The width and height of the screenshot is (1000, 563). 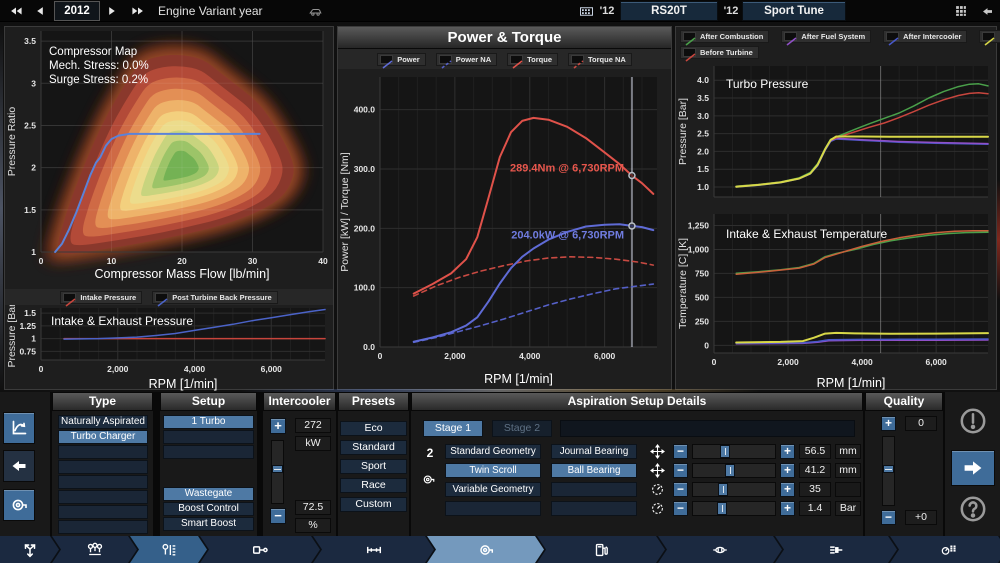 What do you see at coordinates (720, 549) in the screenshot?
I see `tab-exhaust` at bounding box center [720, 549].